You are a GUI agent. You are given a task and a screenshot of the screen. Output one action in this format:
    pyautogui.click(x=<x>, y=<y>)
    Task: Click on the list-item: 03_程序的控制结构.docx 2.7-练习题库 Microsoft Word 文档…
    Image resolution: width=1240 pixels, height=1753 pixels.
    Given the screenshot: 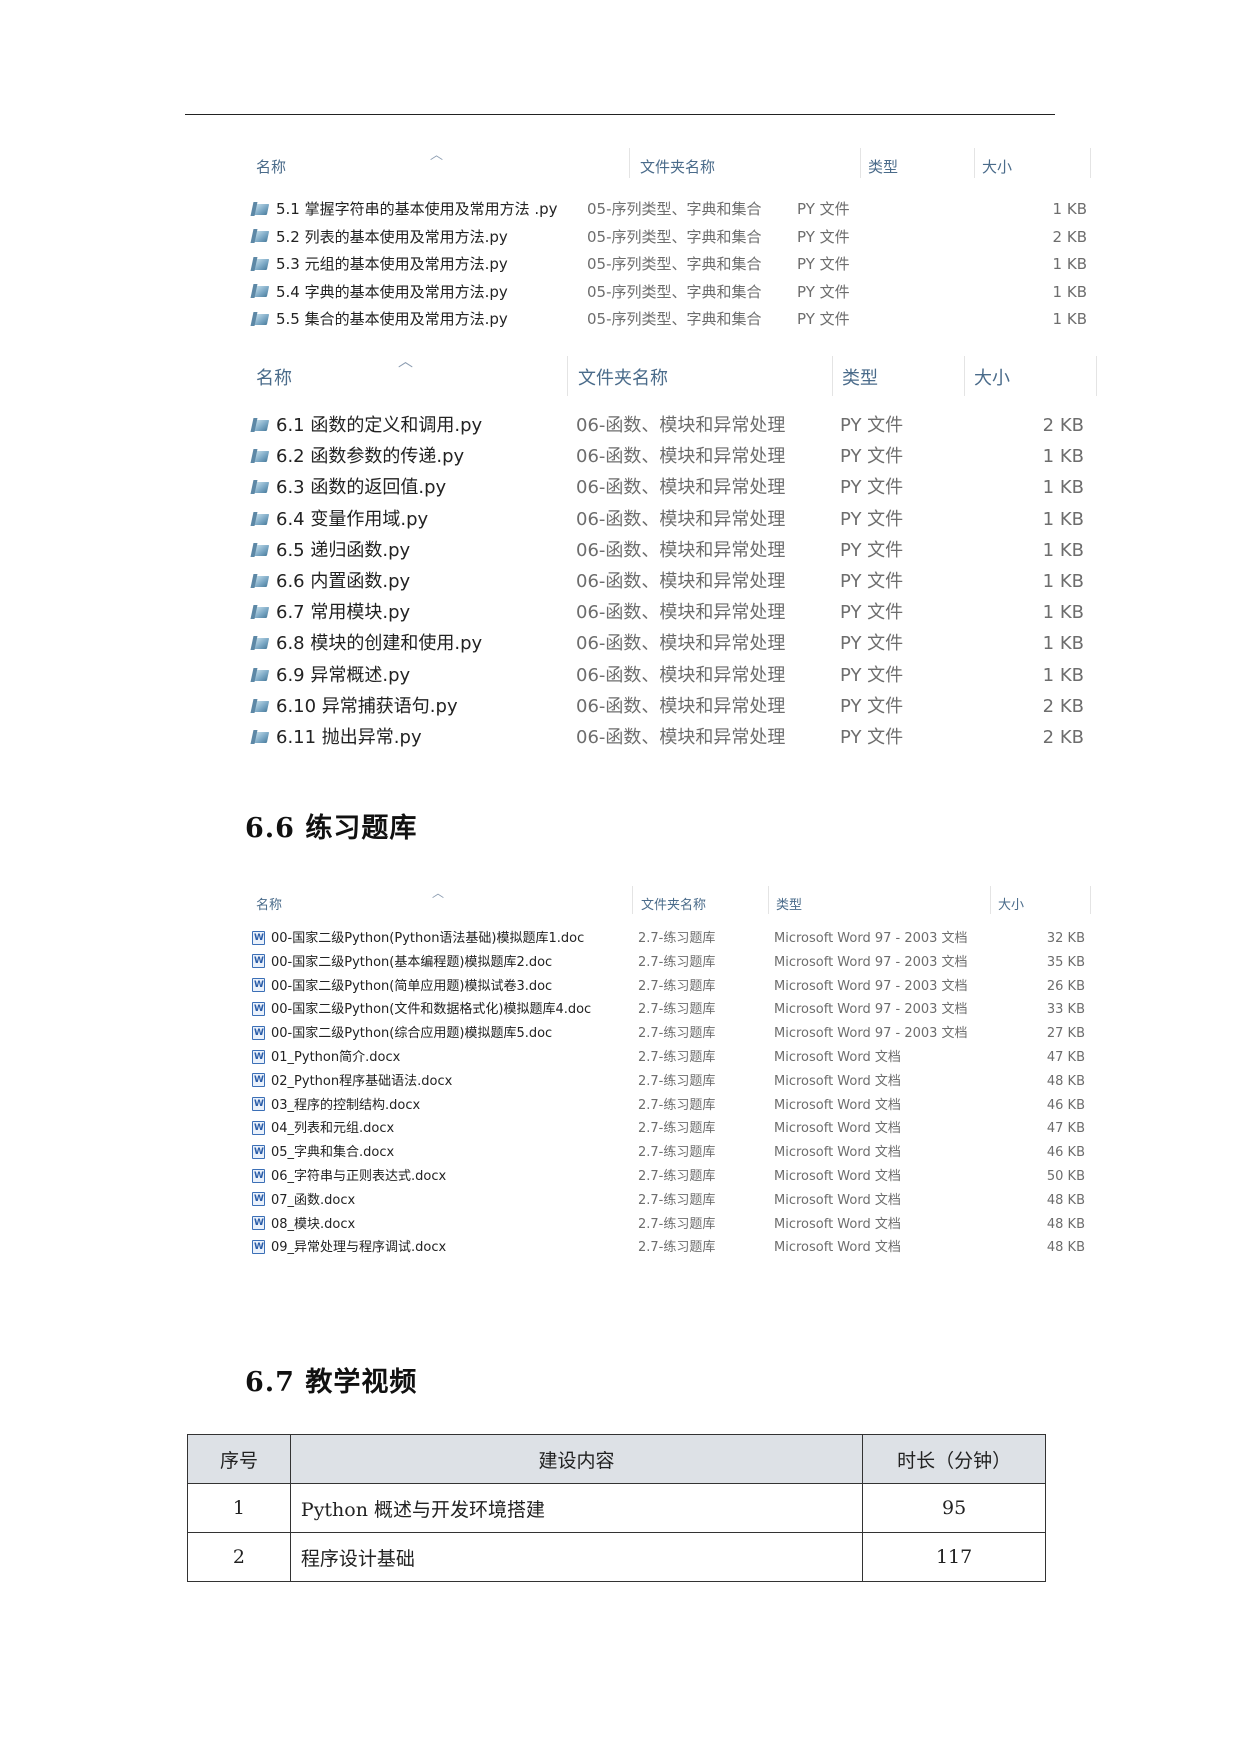 What is the action you would take?
    pyautogui.click(x=676, y=1109)
    